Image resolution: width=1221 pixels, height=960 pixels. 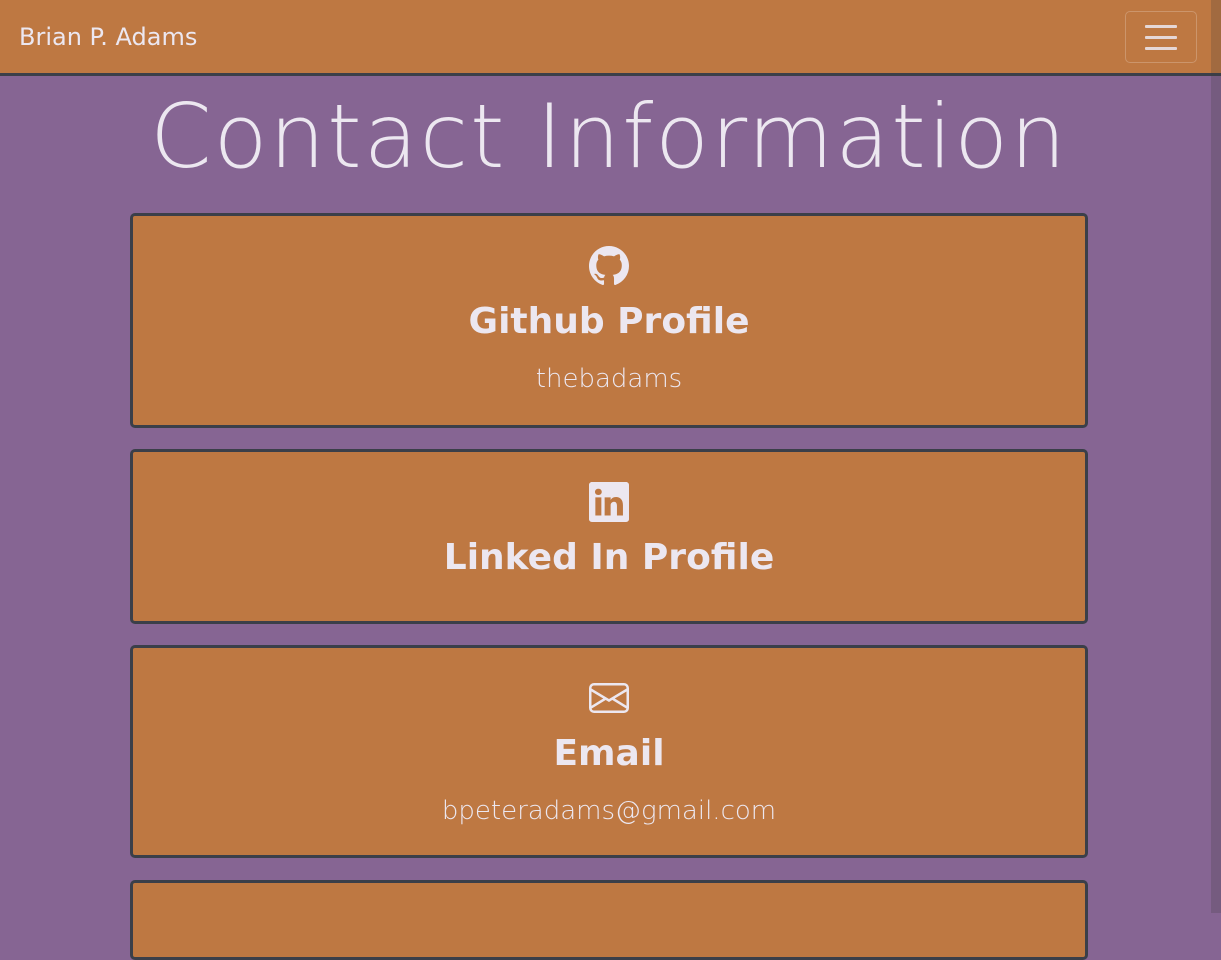 What do you see at coordinates (108, 37) in the screenshot?
I see `navbar-brand: Brian P. Adams` at bounding box center [108, 37].